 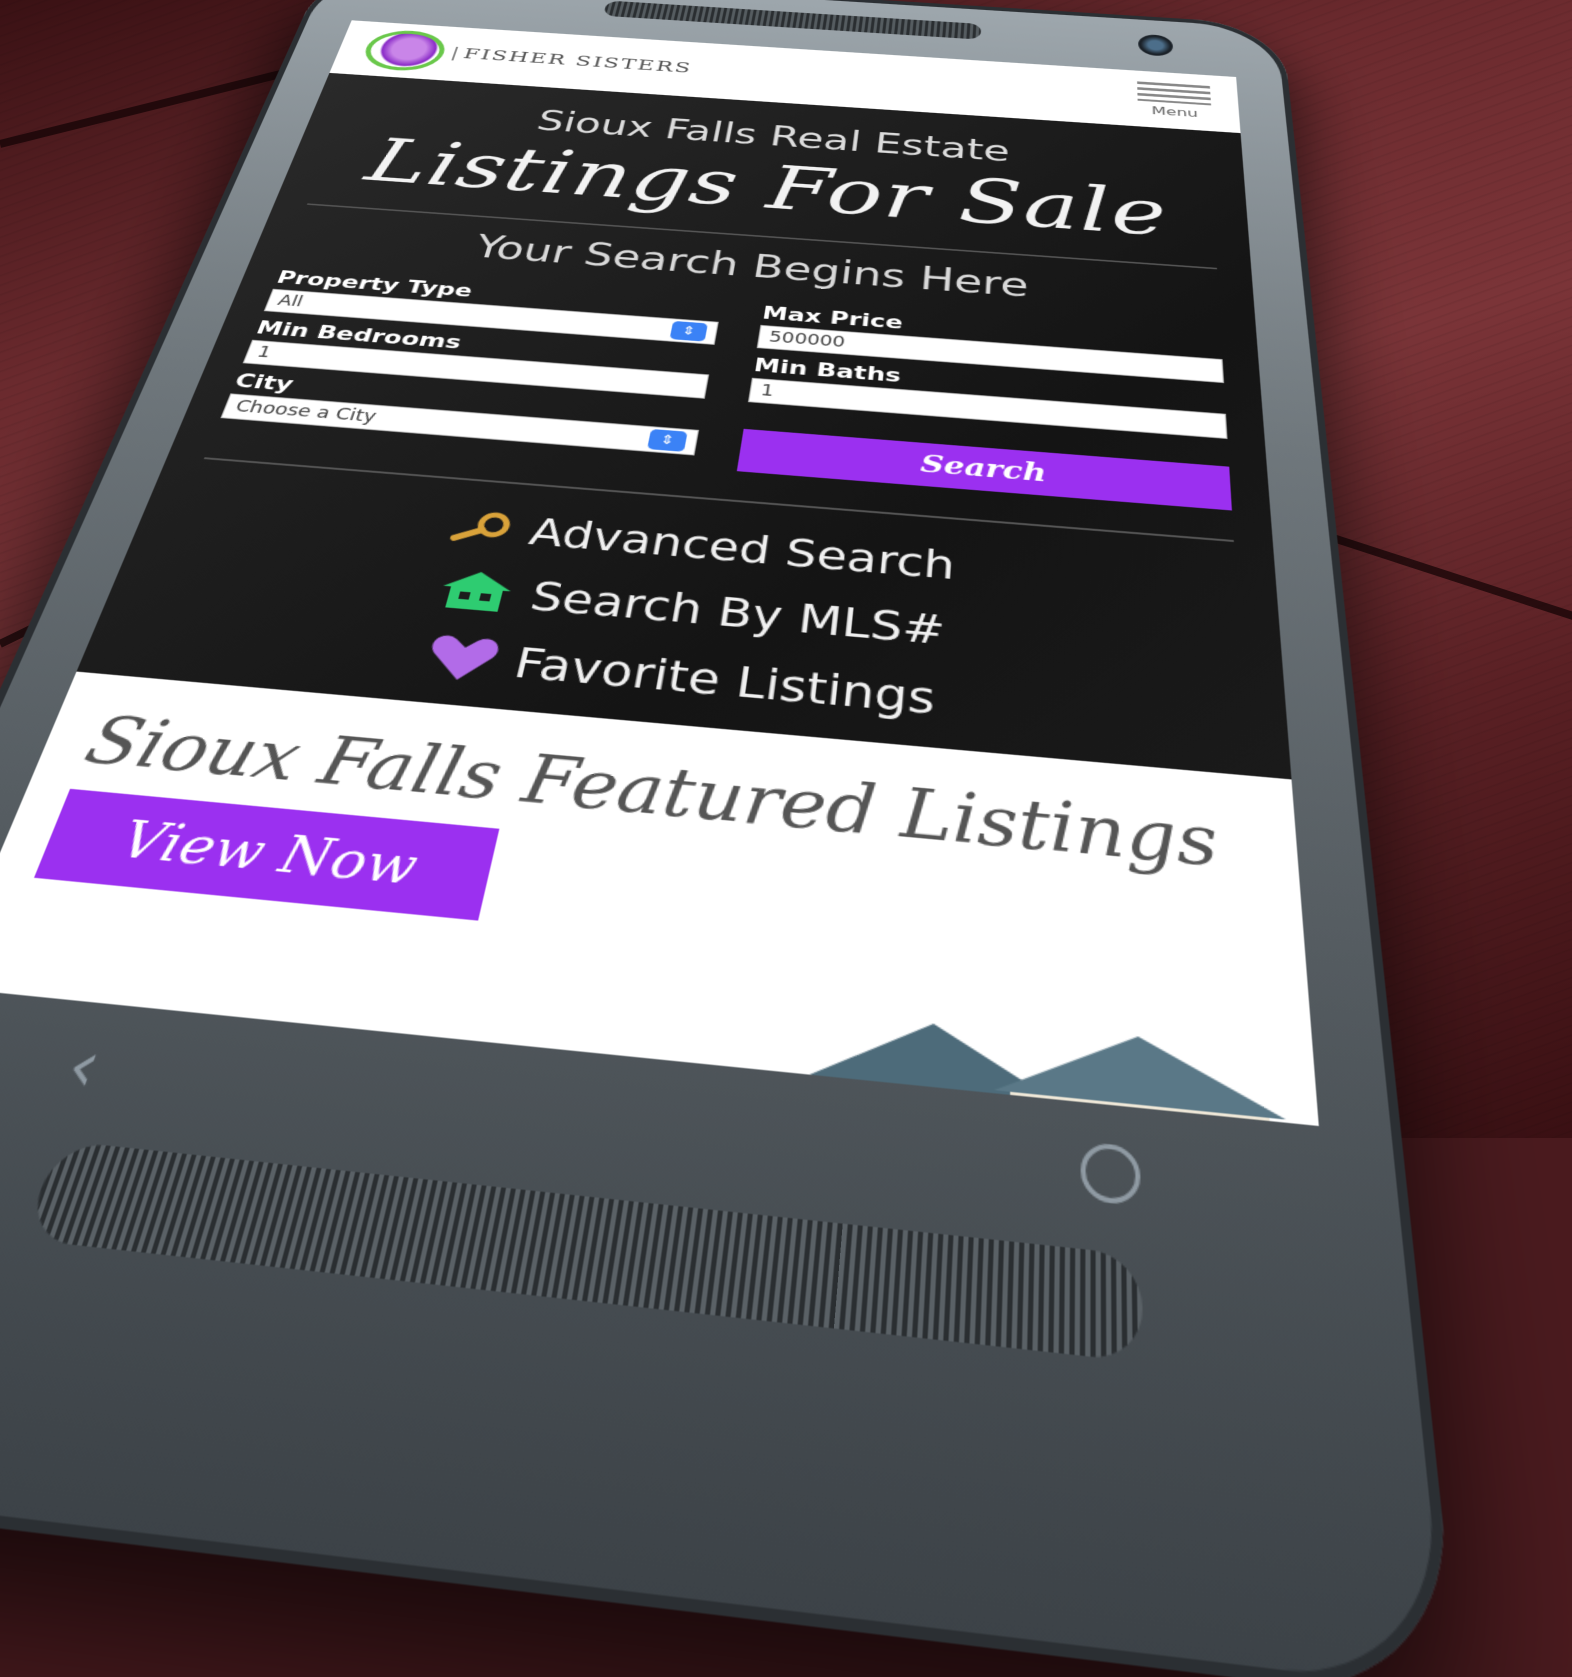 I want to click on search-icon, so click(x=483, y=527).